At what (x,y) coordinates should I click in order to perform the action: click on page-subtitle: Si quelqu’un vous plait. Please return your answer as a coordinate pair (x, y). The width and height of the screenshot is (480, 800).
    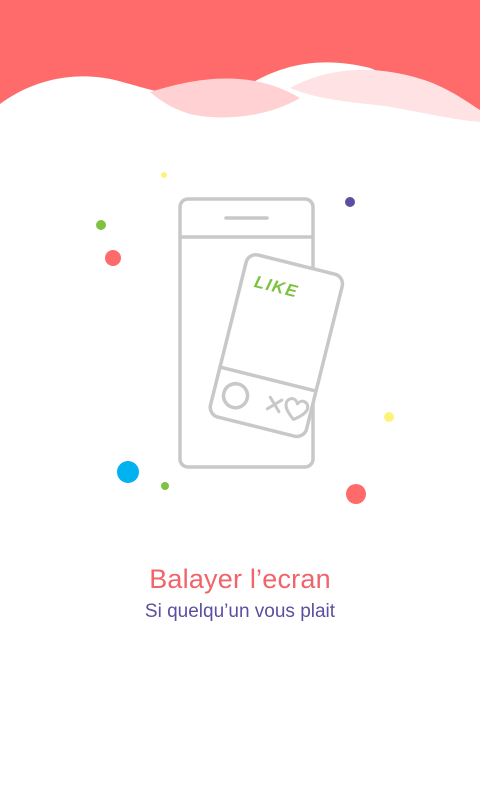
    Looking at the image, I should click on (240, 611).